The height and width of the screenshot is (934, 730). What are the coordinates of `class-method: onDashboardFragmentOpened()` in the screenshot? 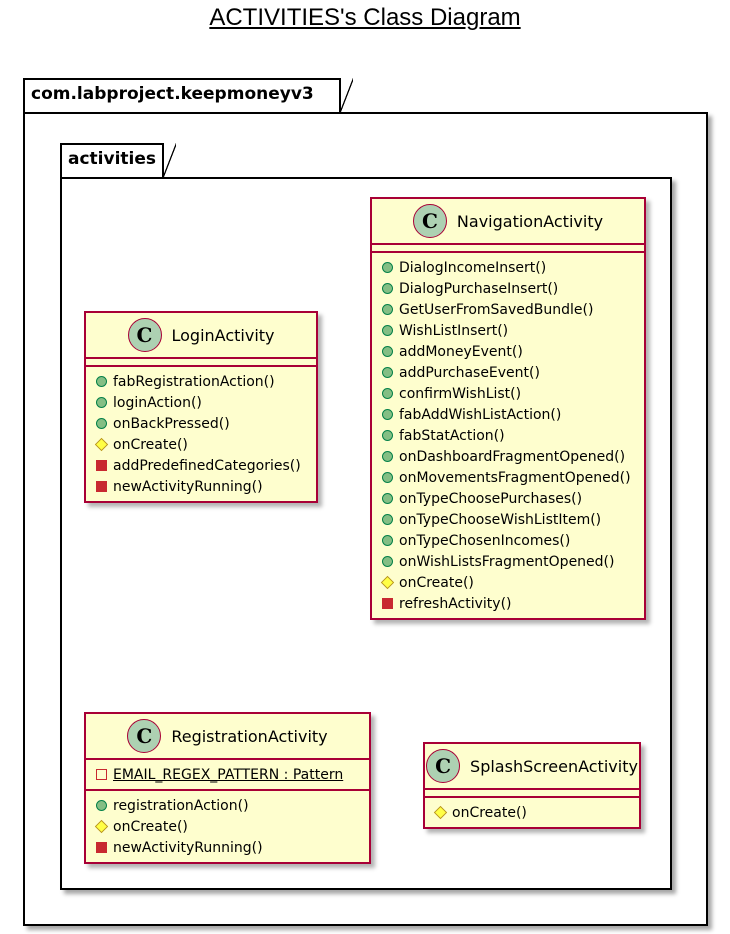 It's located at (510, 456).